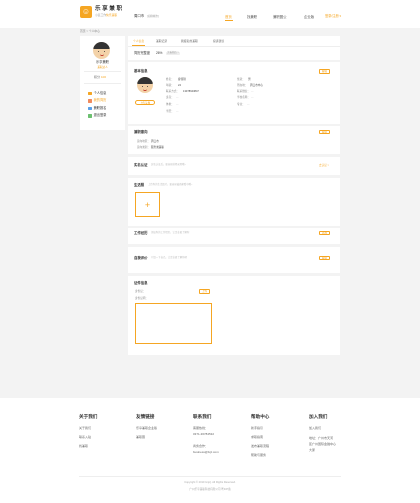 The height and width of the screenshot is (503, 420). Describe the element at coordinates (106, 101) in the screenshot. I see `sidebar-item-resume: 我的简历` at that location.